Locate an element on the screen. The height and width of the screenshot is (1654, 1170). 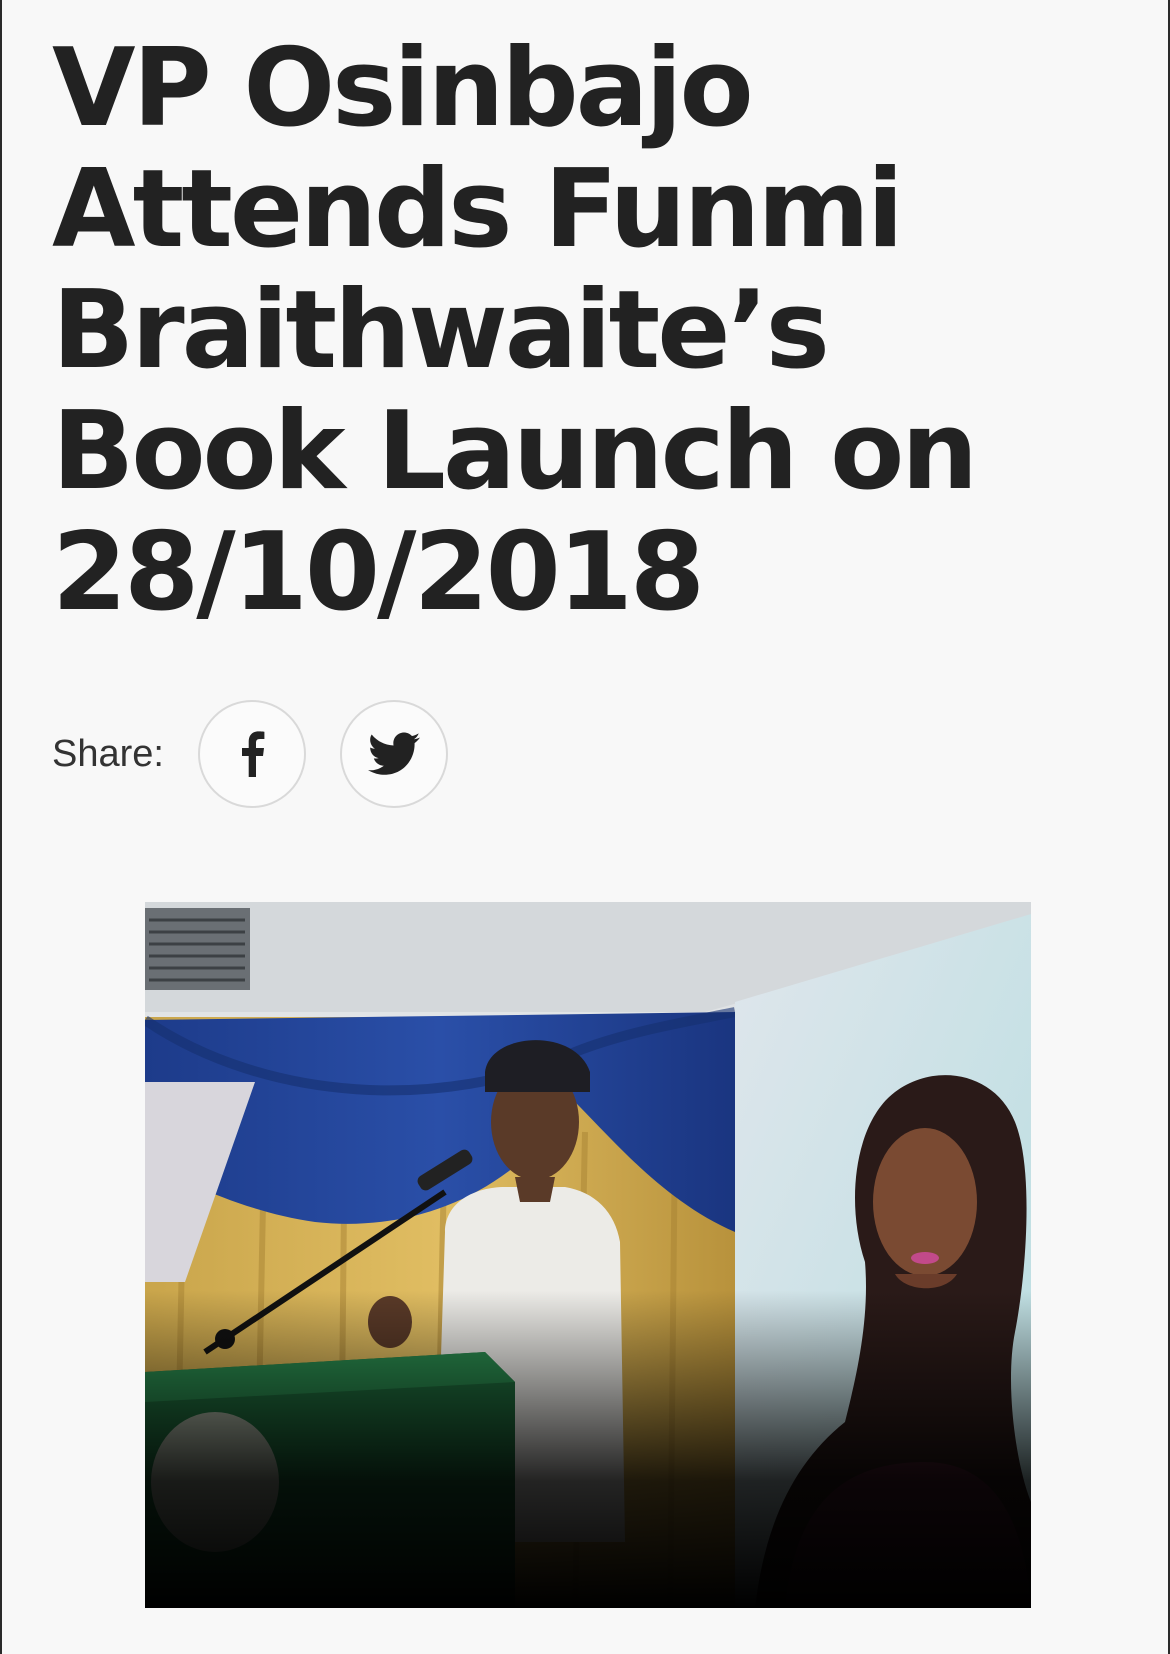
share-bar: Share: is located at coordinates (267, 754).